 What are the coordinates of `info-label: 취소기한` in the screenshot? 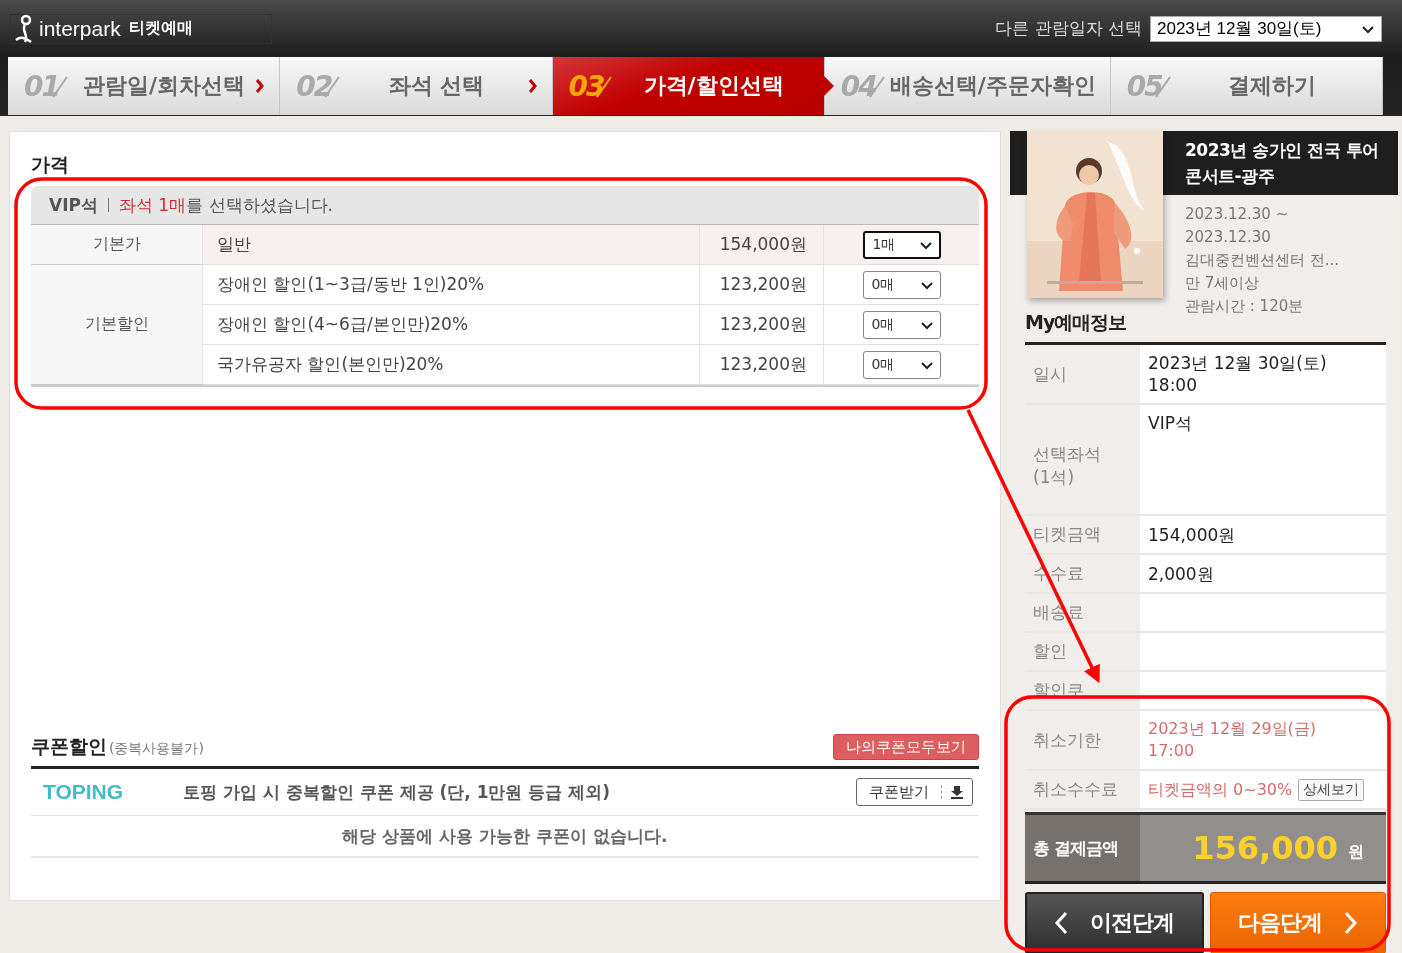 It's located at (1067, 740).